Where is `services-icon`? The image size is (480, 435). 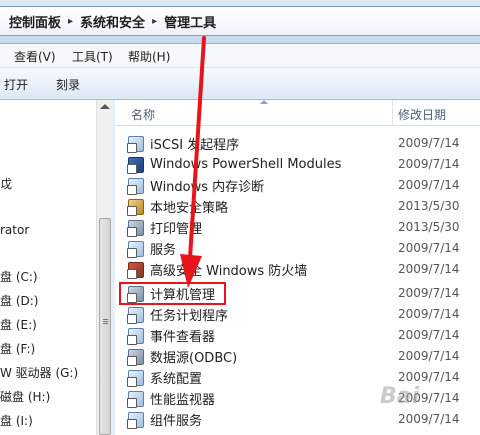 services-icon is located at coordinates (135, 249).